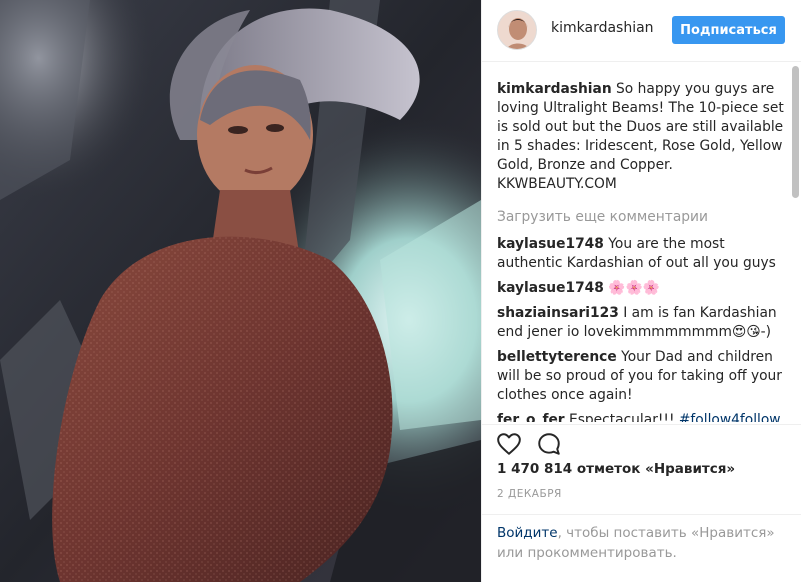 The width and height of the screenshot is (801, 582). What do you see at coordinates (624, 417) in the screenshot?
I see `comment-text: Espectacular!!!` at bounding box center [624, 417].